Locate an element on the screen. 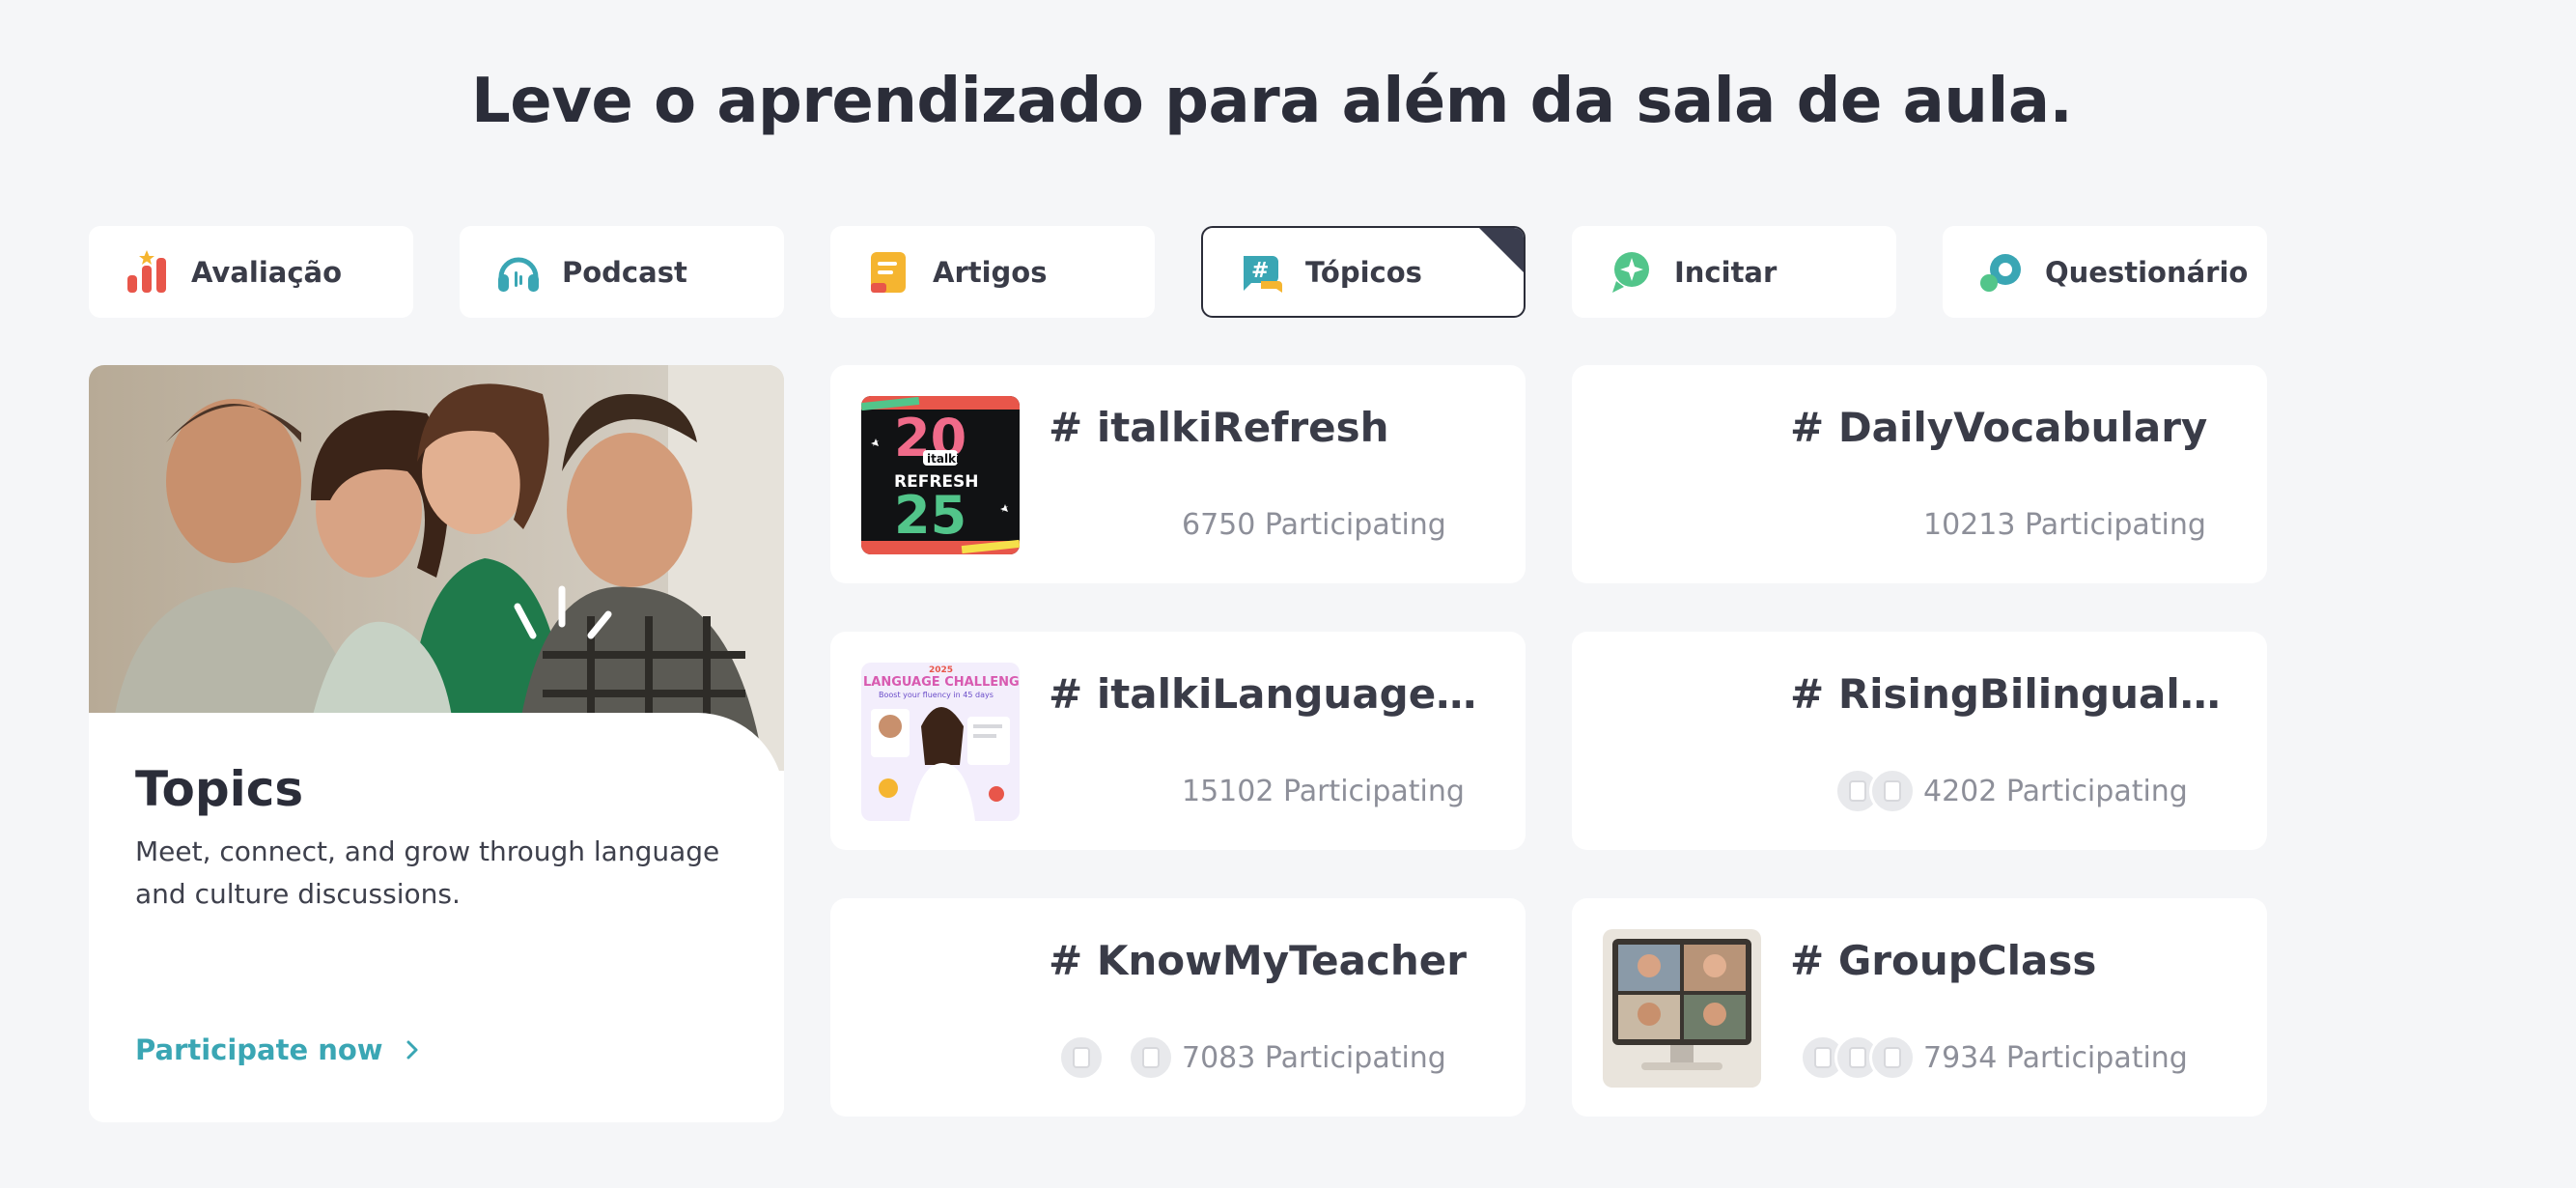 This screenshot has width=2576, height=1188. tab-label: Avaliação is located at coordinates (267, 272).